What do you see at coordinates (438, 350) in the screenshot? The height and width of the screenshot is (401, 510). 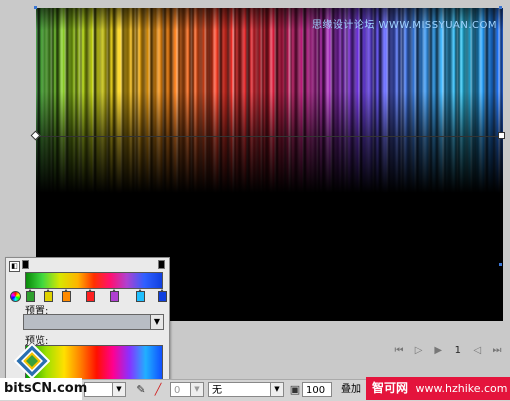 I see `play-icon: ▶` at bounding box center [438, 350].